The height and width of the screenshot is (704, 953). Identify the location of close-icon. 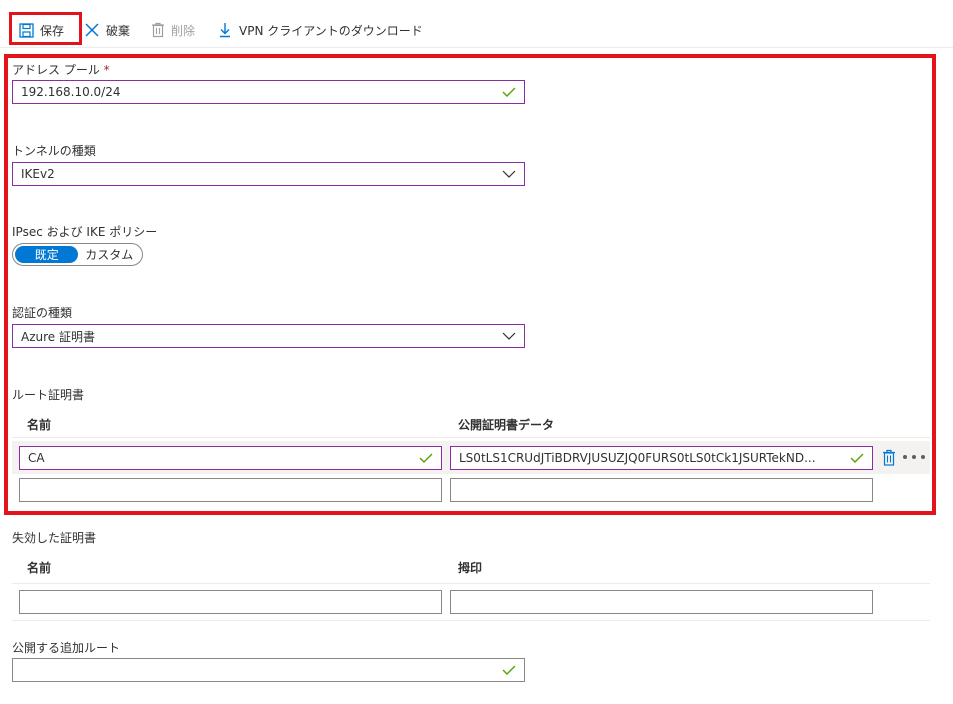
(92, 30).